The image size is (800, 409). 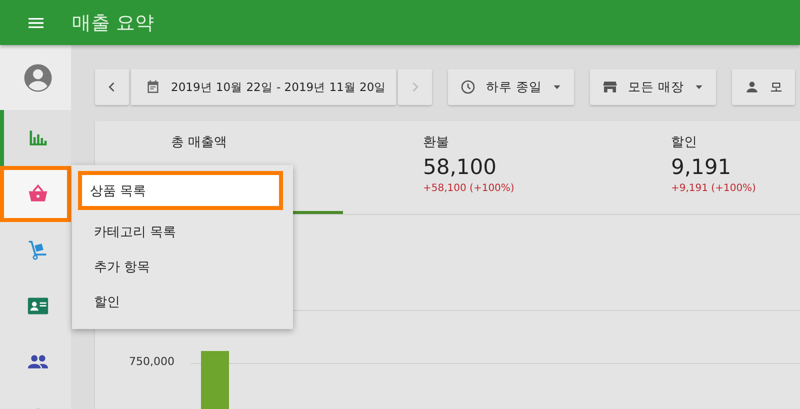 I want to click on hand-truck-icon, so click(x=37, y=250).